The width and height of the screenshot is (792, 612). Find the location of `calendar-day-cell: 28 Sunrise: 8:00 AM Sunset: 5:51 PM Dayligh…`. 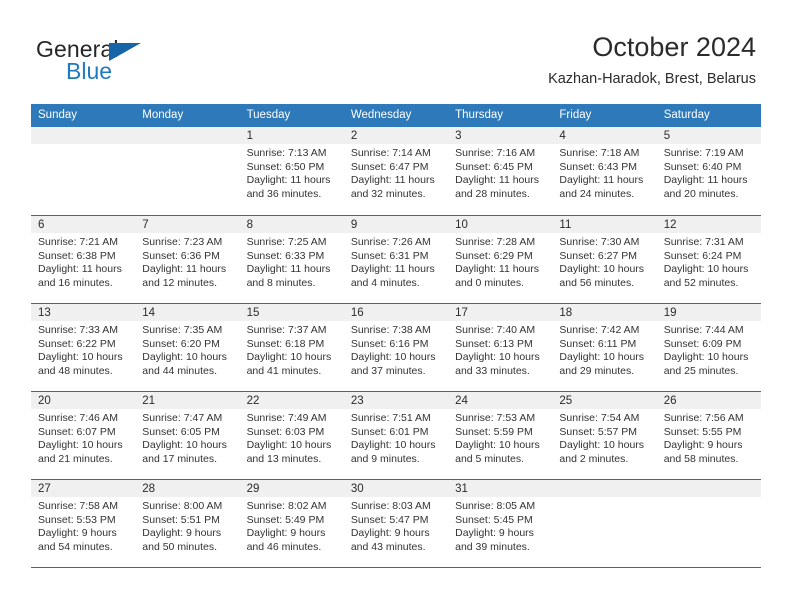

calendar-day-cell: 28 Sunrise: 8:00 AM Sunset: 5:51 PM Dayligh… is located at coordinates (187, 523).